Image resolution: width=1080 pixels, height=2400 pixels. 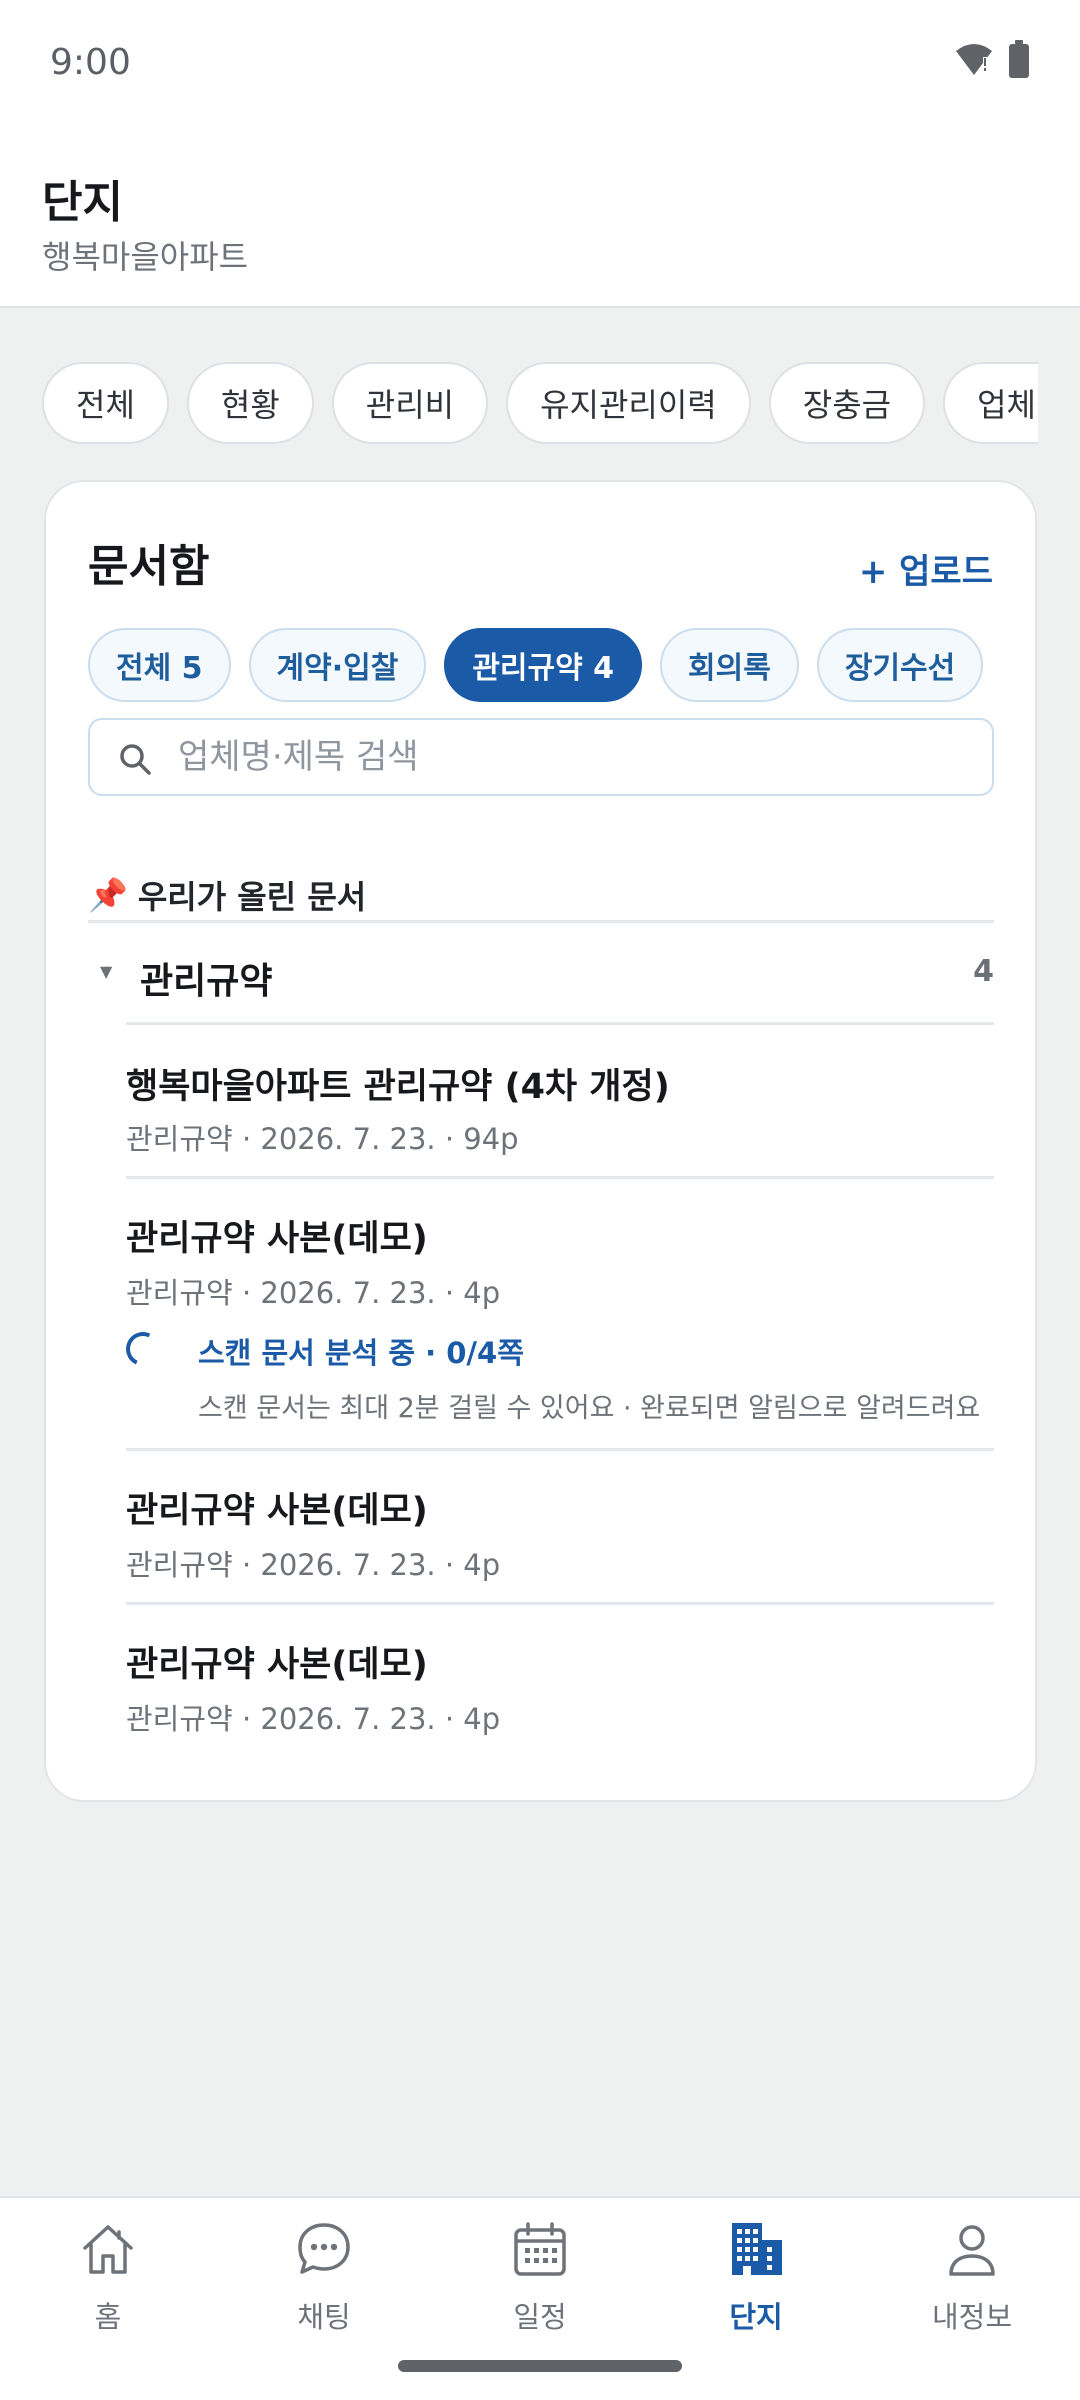 What do you see at coordinates (589, 1408) in the screenshot?
I see `scan-note: 스캔 문서는 최대 2분 걸릴 수 있어요 · 완료되면 알림으로 알려드려요` at bounding box center [589, 1408].